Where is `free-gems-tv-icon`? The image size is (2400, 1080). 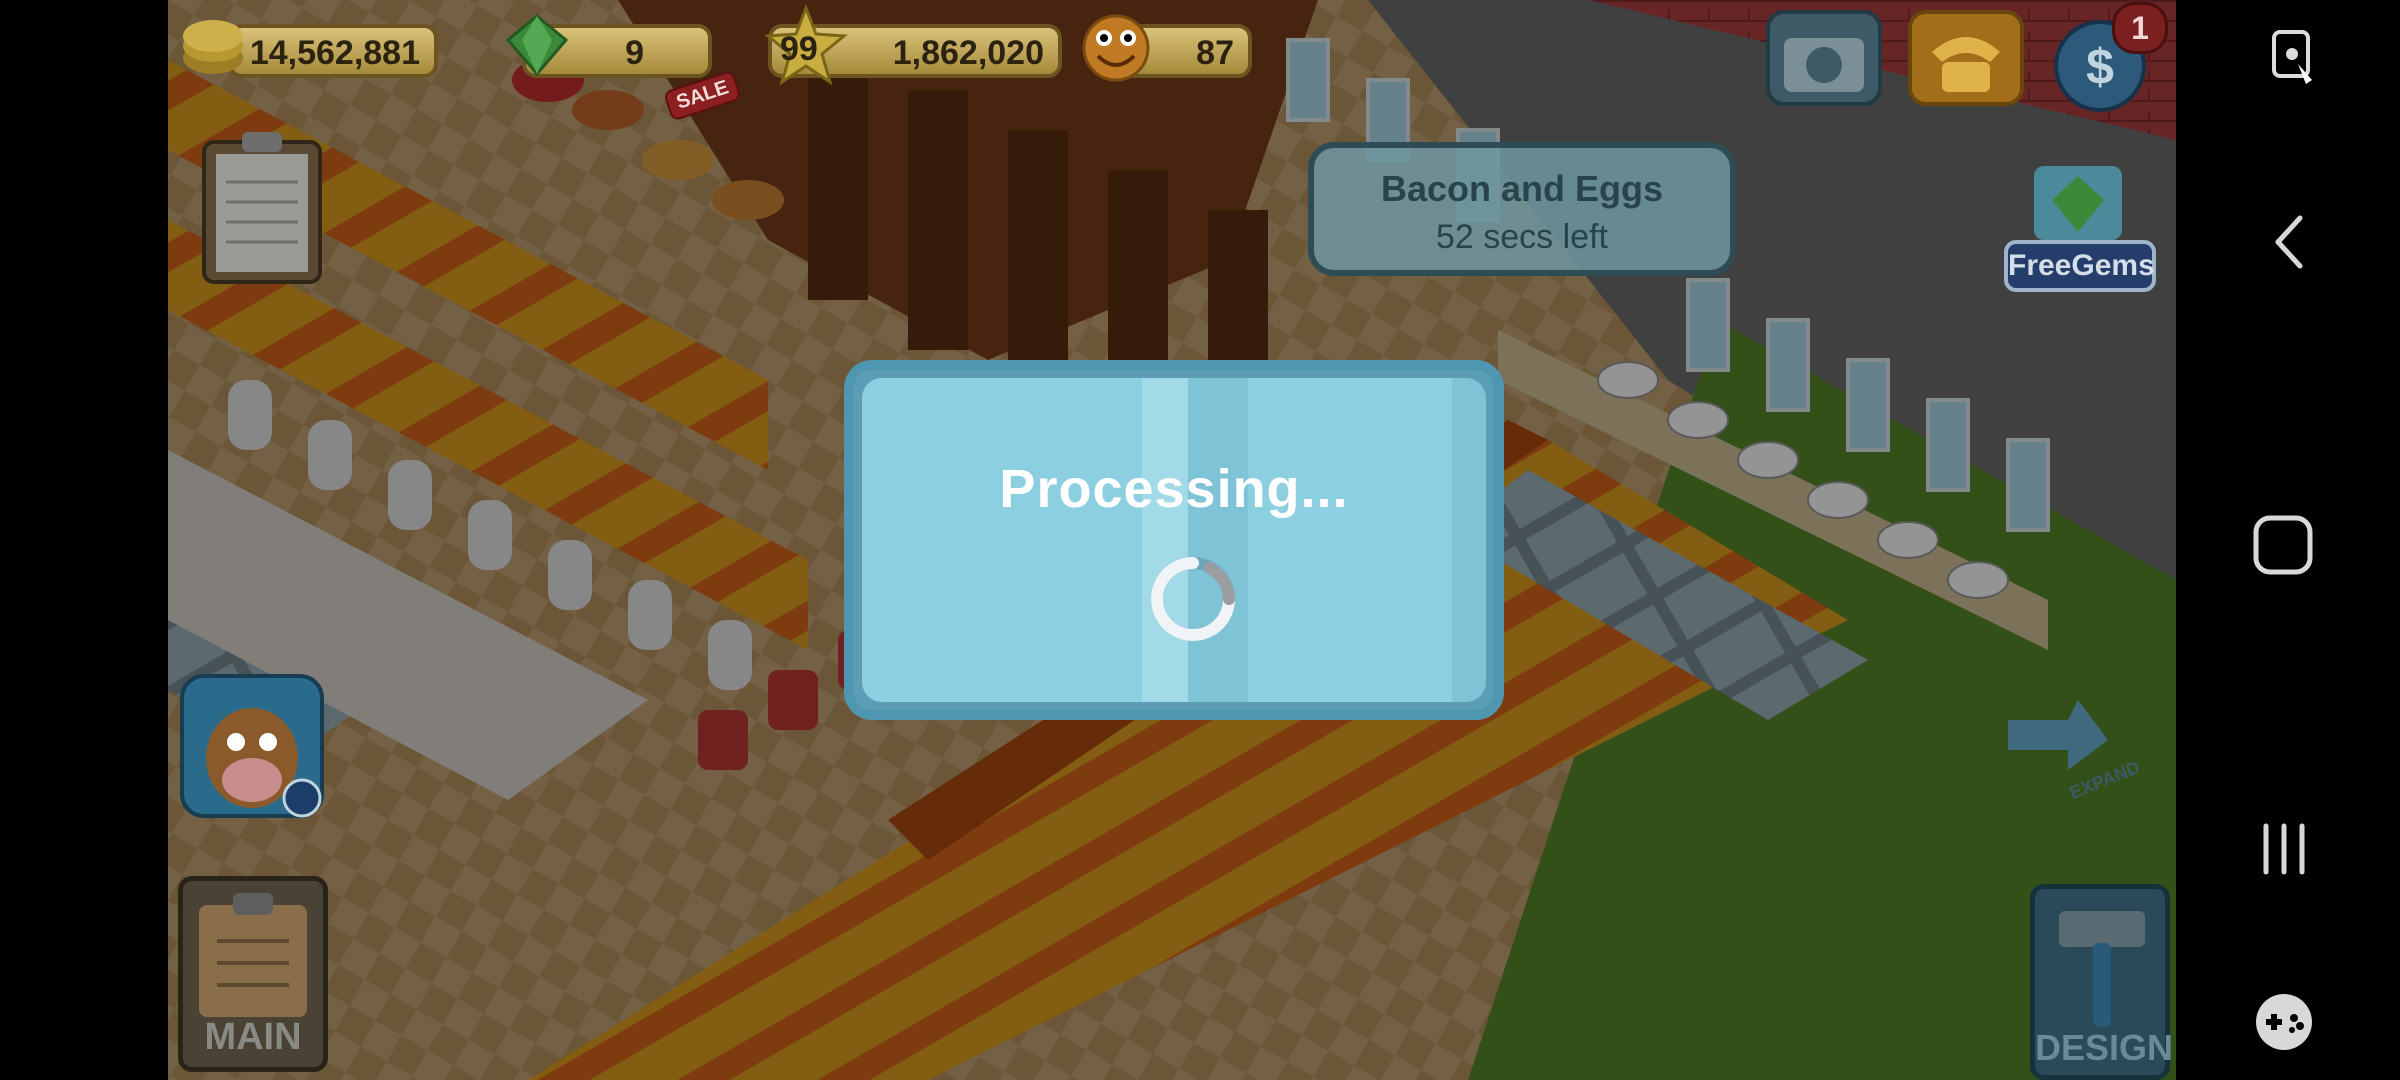 free-gems-tv-icon is located at coordinates (2078, 201).